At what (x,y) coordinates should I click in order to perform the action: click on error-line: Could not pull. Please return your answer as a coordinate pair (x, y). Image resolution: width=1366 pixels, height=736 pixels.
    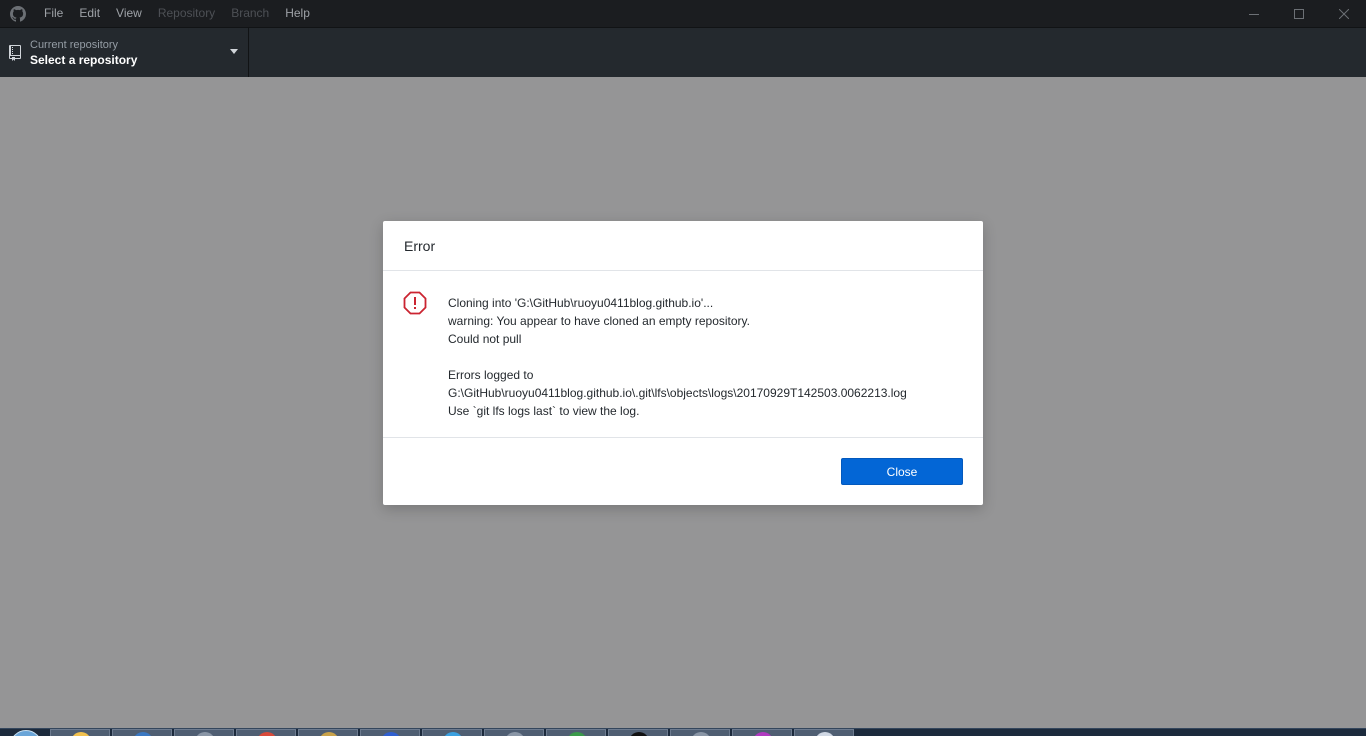
    Looking at the image, I should click on (485, 339).